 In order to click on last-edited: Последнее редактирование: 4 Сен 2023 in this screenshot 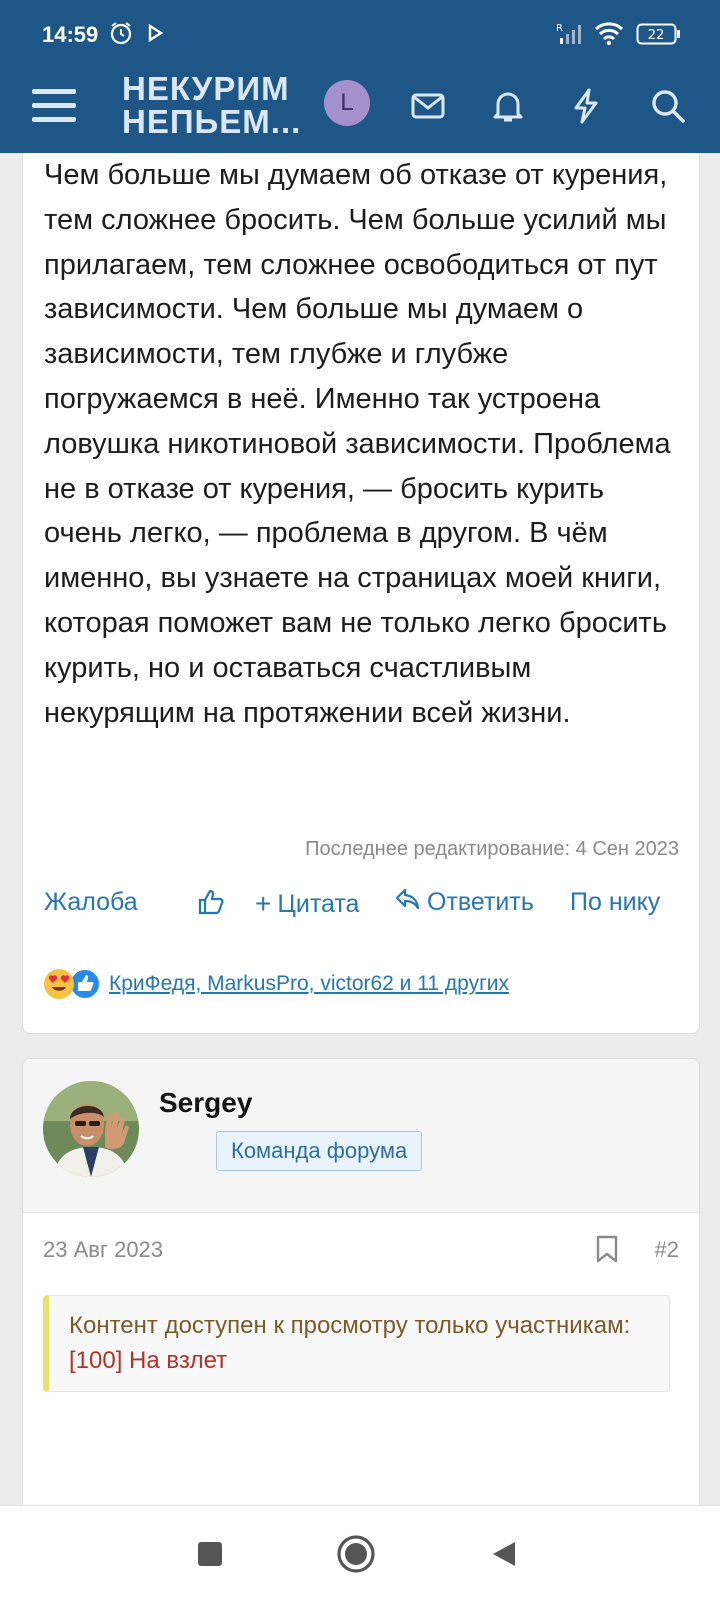, I will do `click(492, 849)`.